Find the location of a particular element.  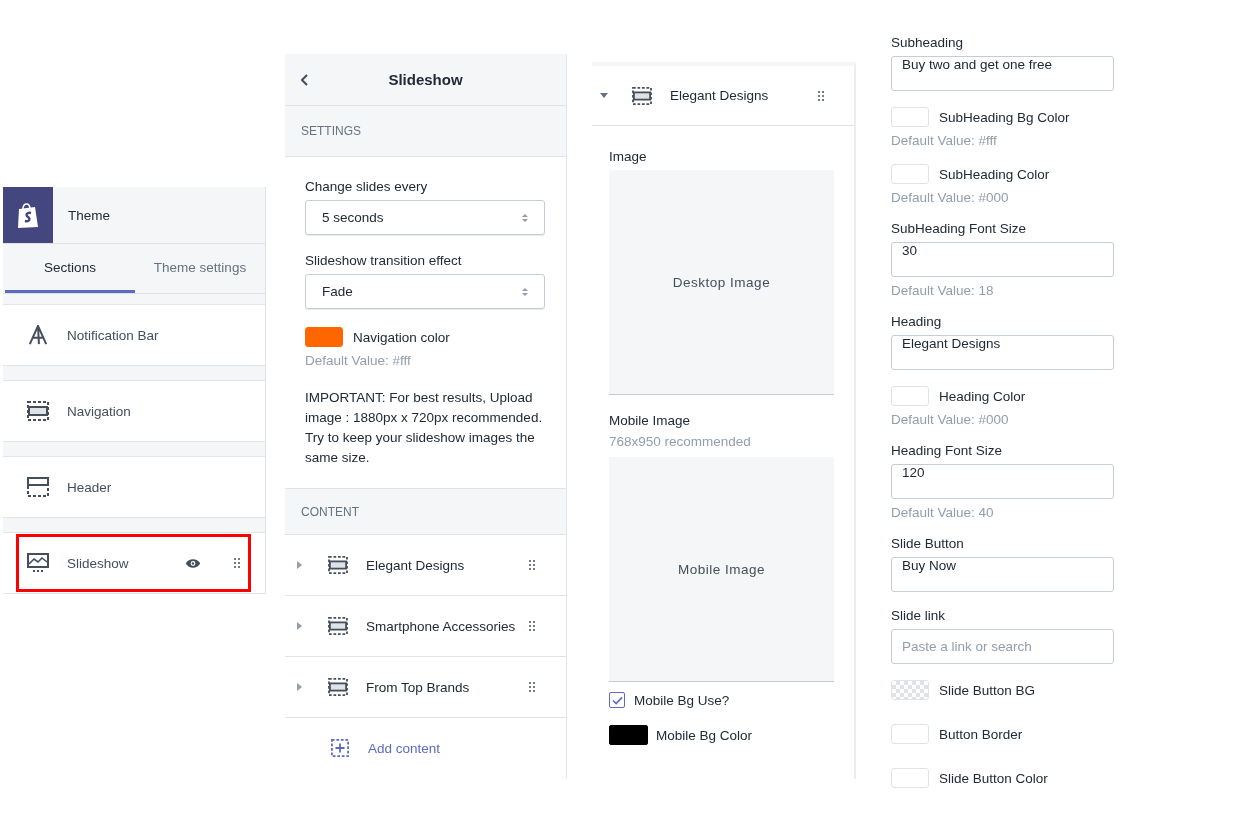

tab: Sections is located at coordinates (70, 268).